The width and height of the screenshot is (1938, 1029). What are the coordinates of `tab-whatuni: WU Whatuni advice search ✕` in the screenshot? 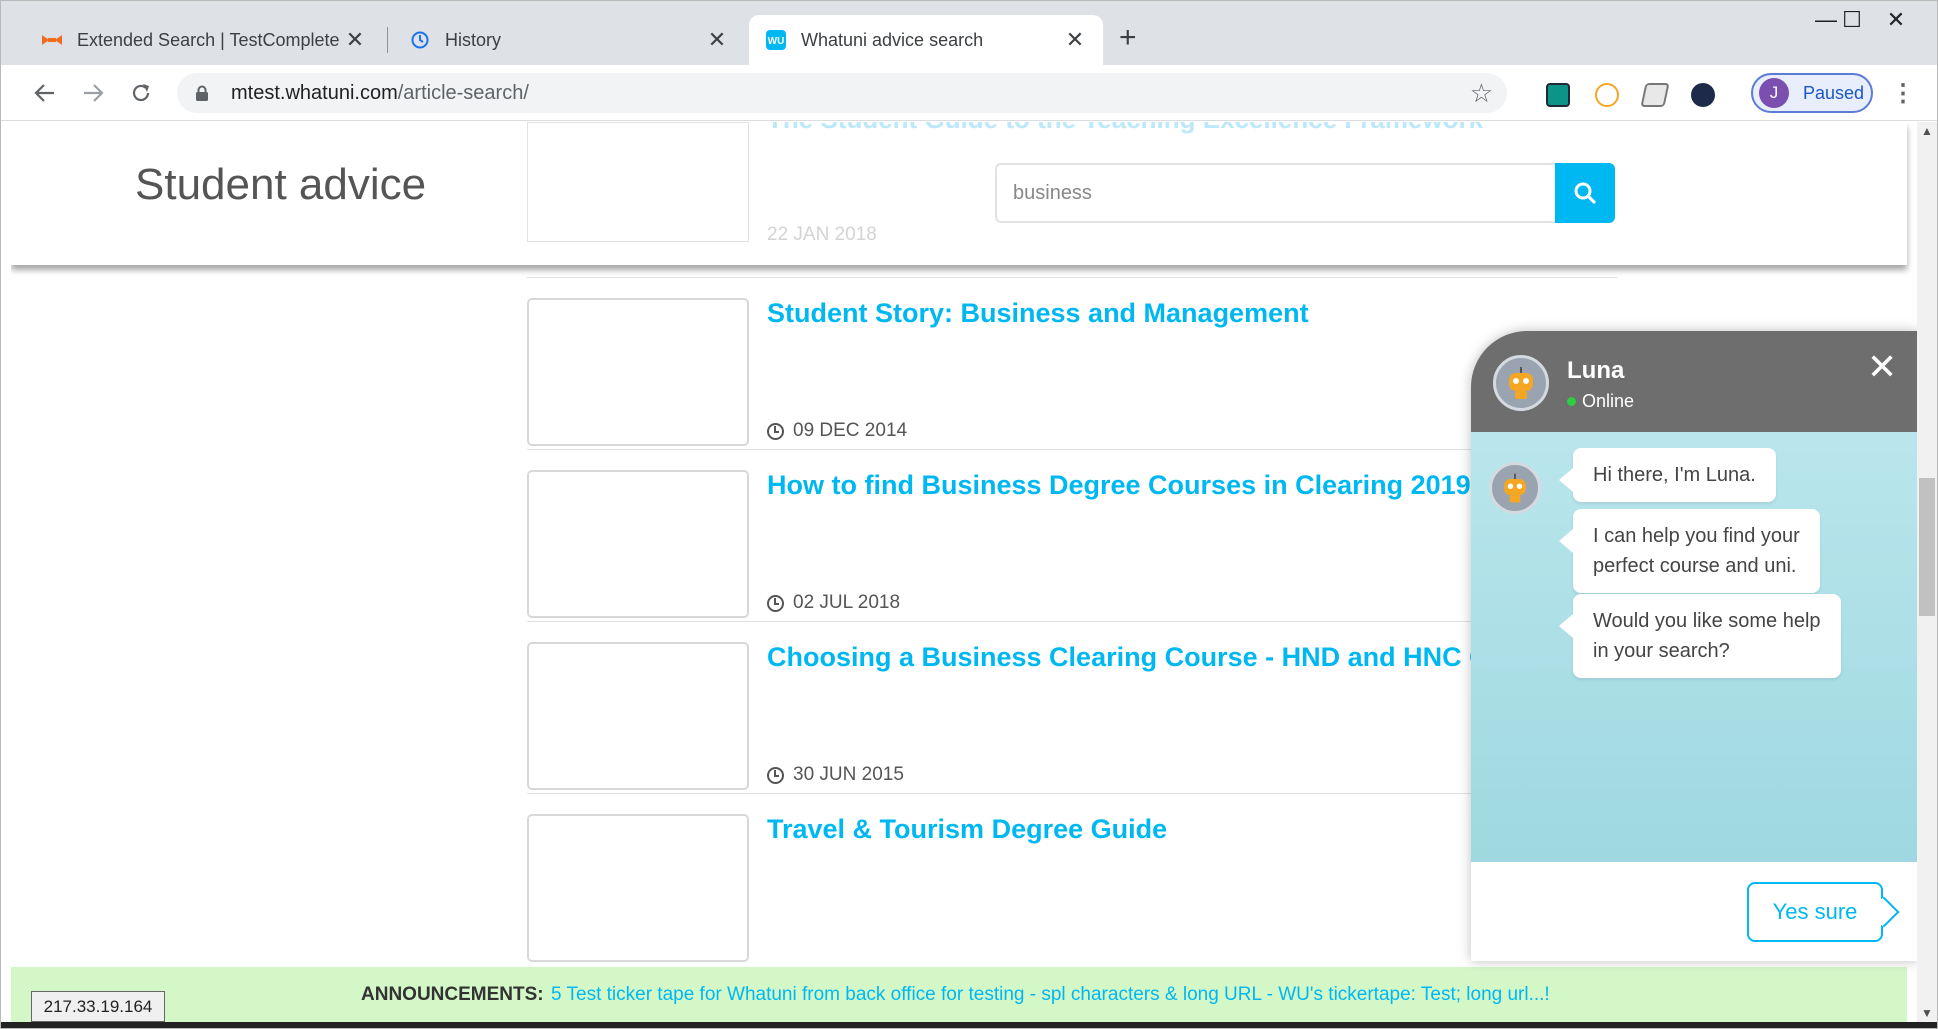 It's located at (926, 40).